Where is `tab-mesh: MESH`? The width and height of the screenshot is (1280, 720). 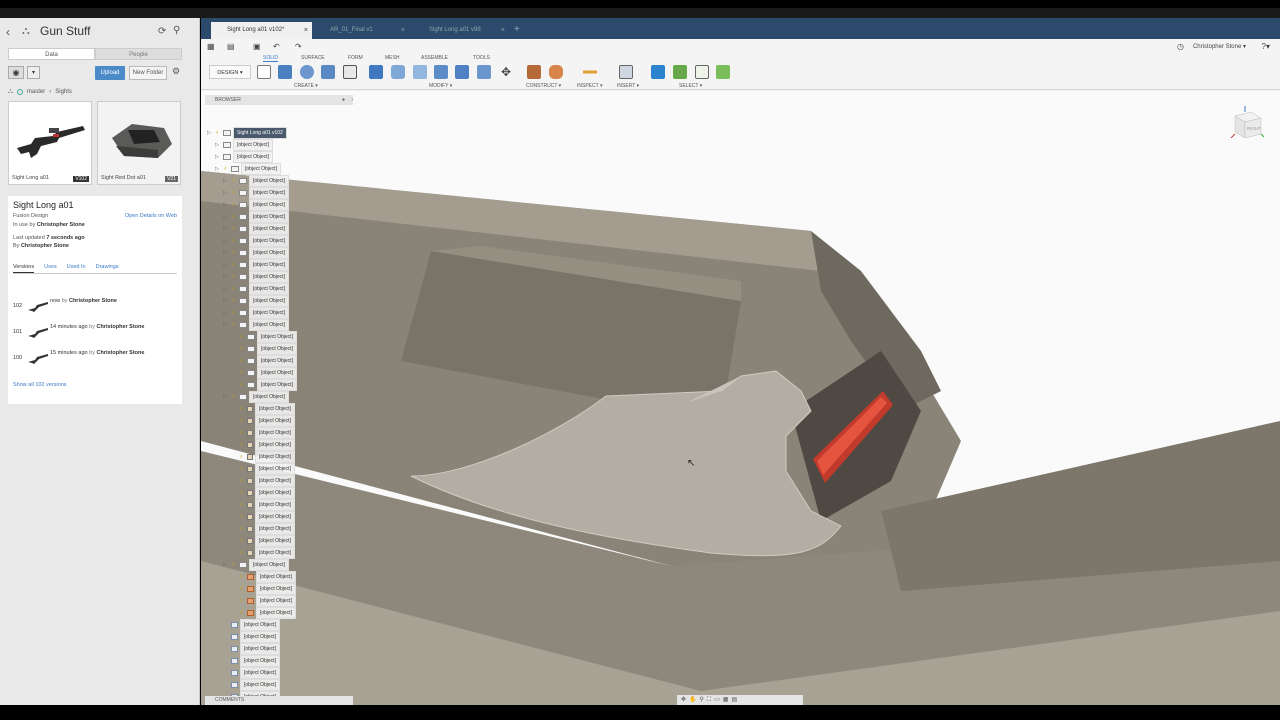 tab-mesh: MESH is located at coordinates (392, 58).